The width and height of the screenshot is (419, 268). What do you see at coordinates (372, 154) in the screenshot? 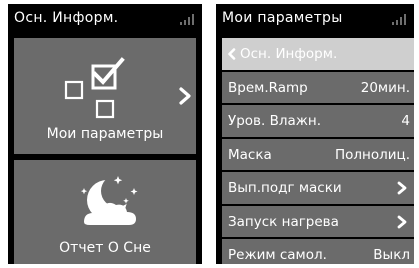
I see `menu-item-value: Полнолиц.` at bounding box center [372, 154].